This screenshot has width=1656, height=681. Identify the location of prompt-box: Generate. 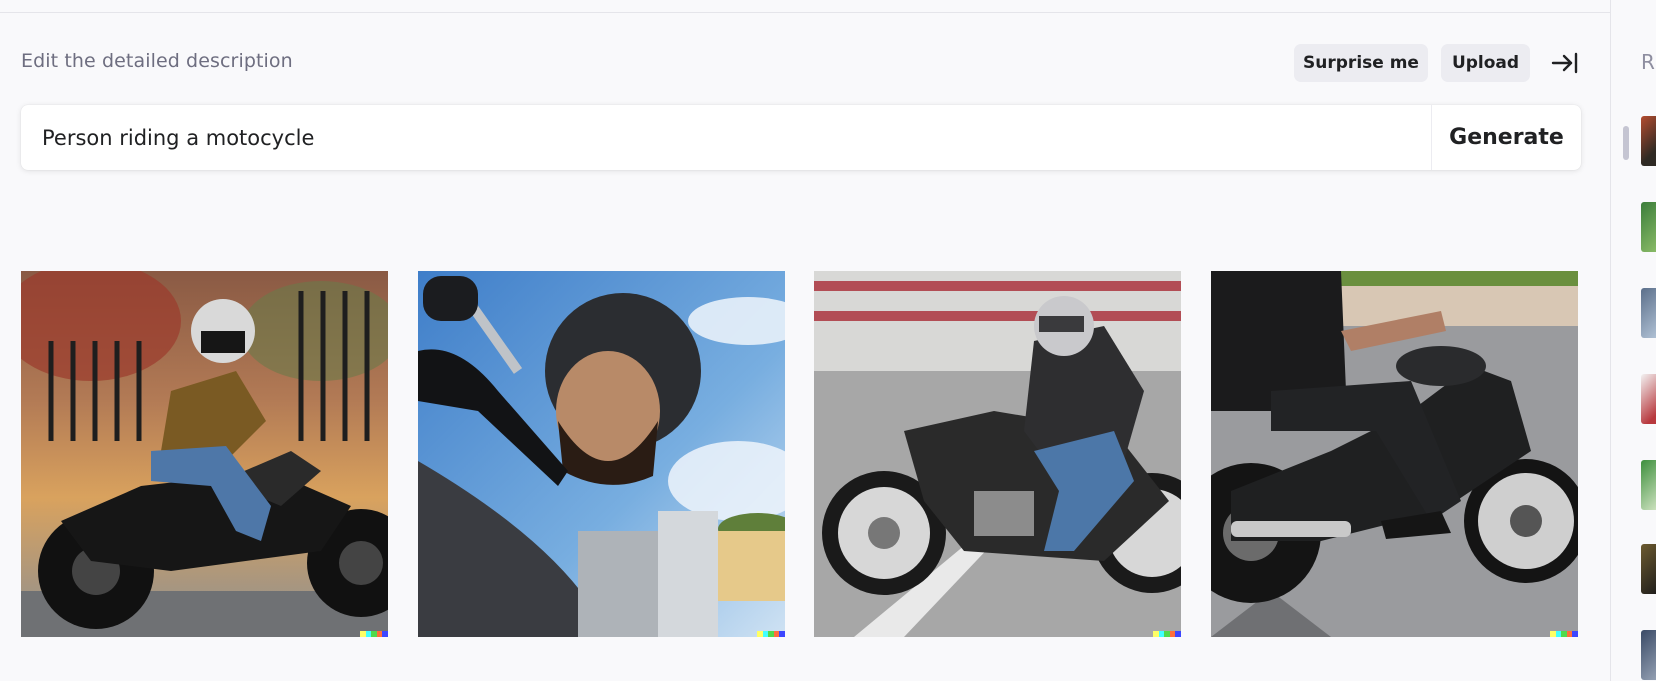
(801, 137).